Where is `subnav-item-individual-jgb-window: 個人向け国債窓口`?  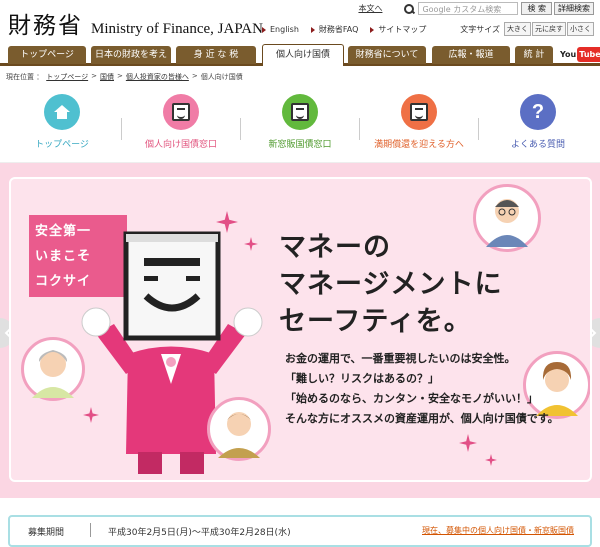
subnav-item-individual-jgb-window: 個人向け国債窓口 is located at coordinates (181, 124).